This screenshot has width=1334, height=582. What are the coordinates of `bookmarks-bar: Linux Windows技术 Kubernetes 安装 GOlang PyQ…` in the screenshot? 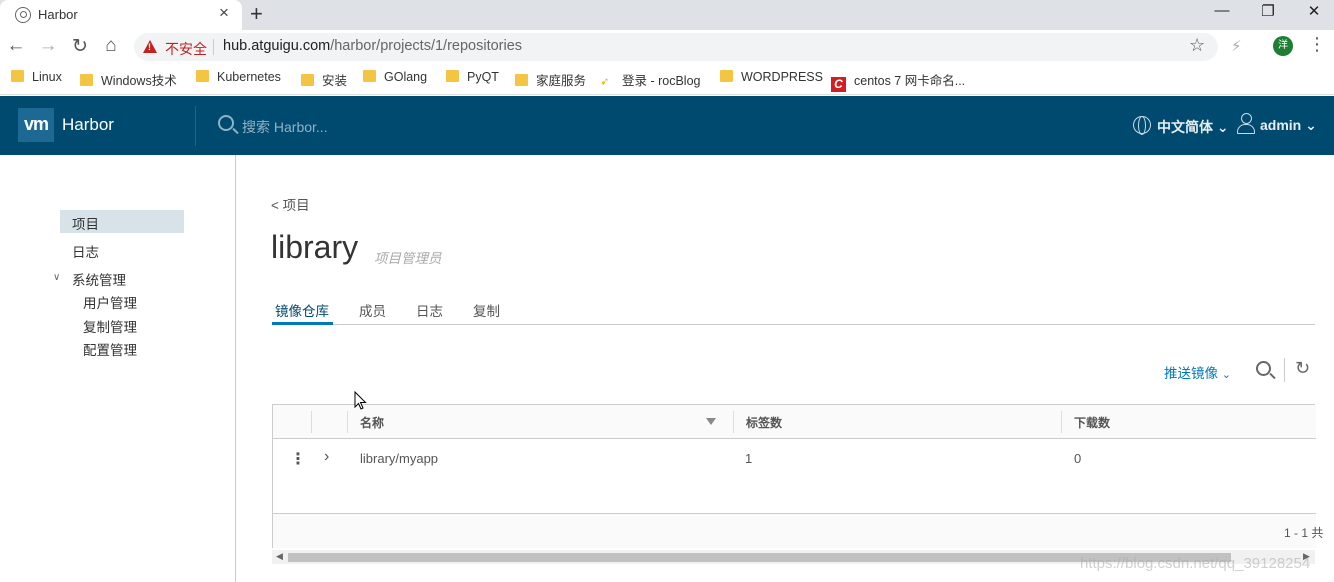 It's located at (667, 79).